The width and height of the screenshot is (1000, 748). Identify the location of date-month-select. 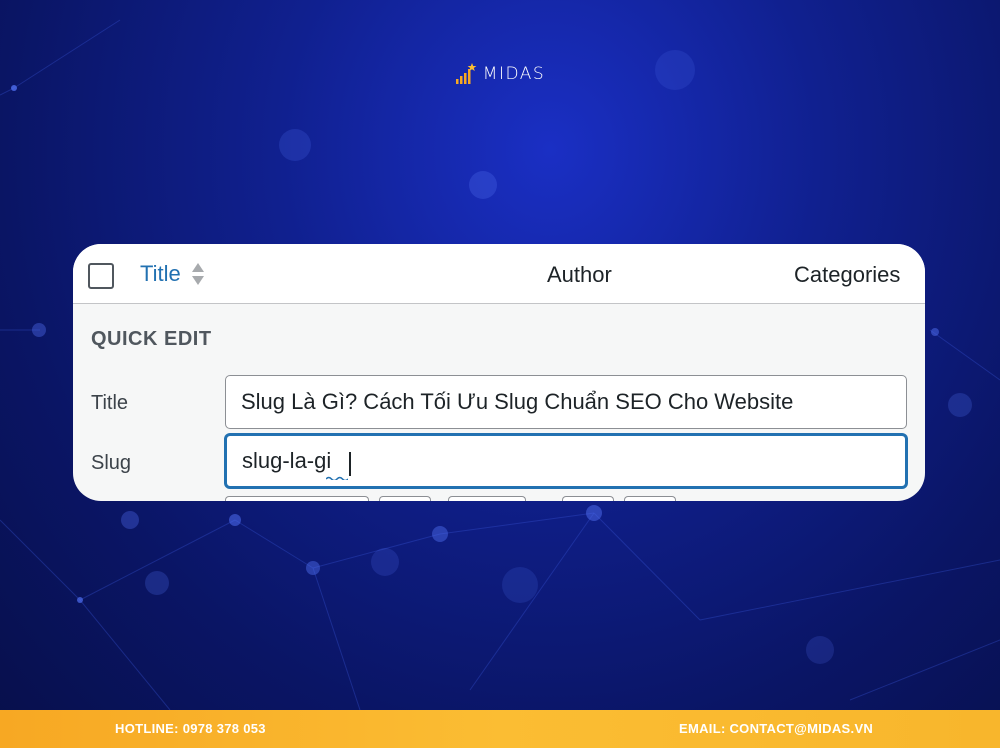
(297, 498).